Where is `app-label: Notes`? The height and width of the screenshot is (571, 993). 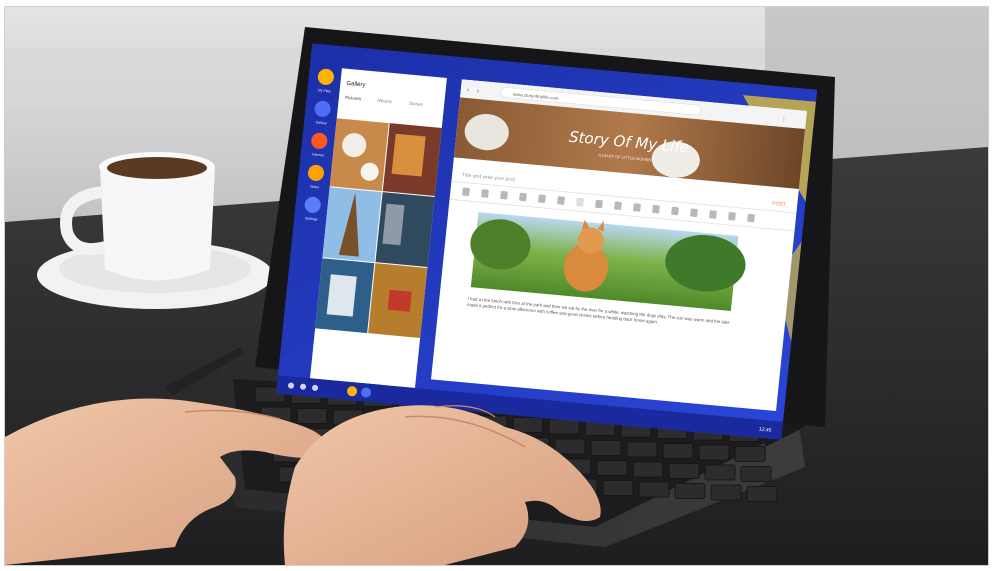
app-label: Notes is located at coordinates (315, 186).